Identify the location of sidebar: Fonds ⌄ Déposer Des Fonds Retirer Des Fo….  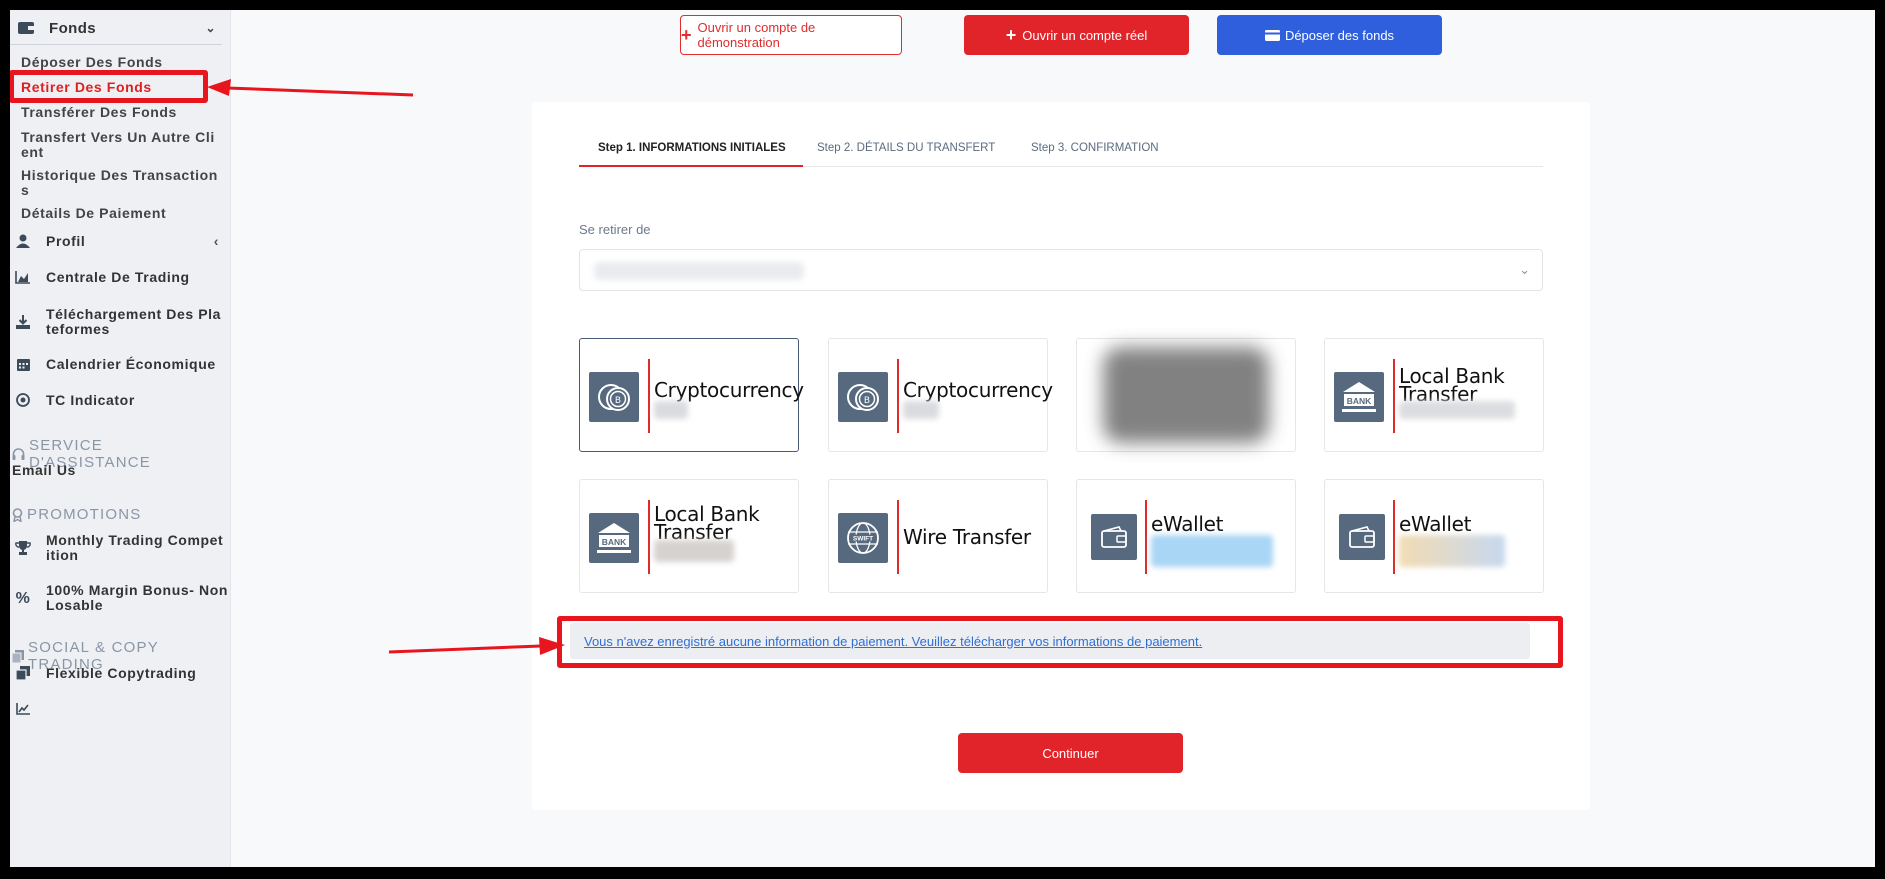
(120, 438).